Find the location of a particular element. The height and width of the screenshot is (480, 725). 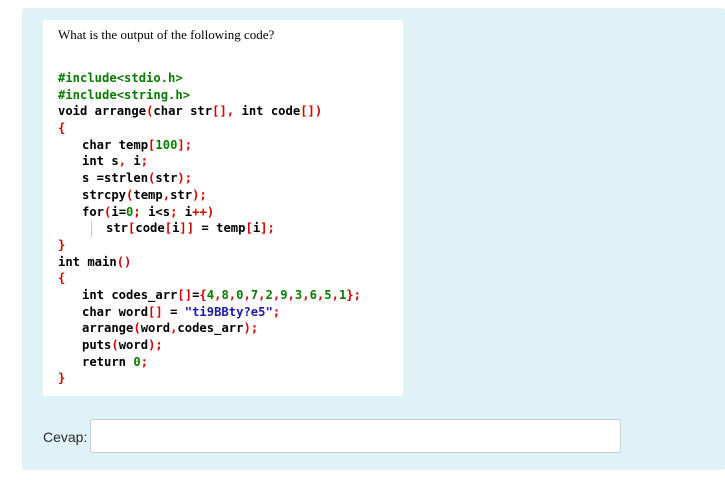

code-line: for(i=0; i<s; i++) is located at coordinates (148, 211).